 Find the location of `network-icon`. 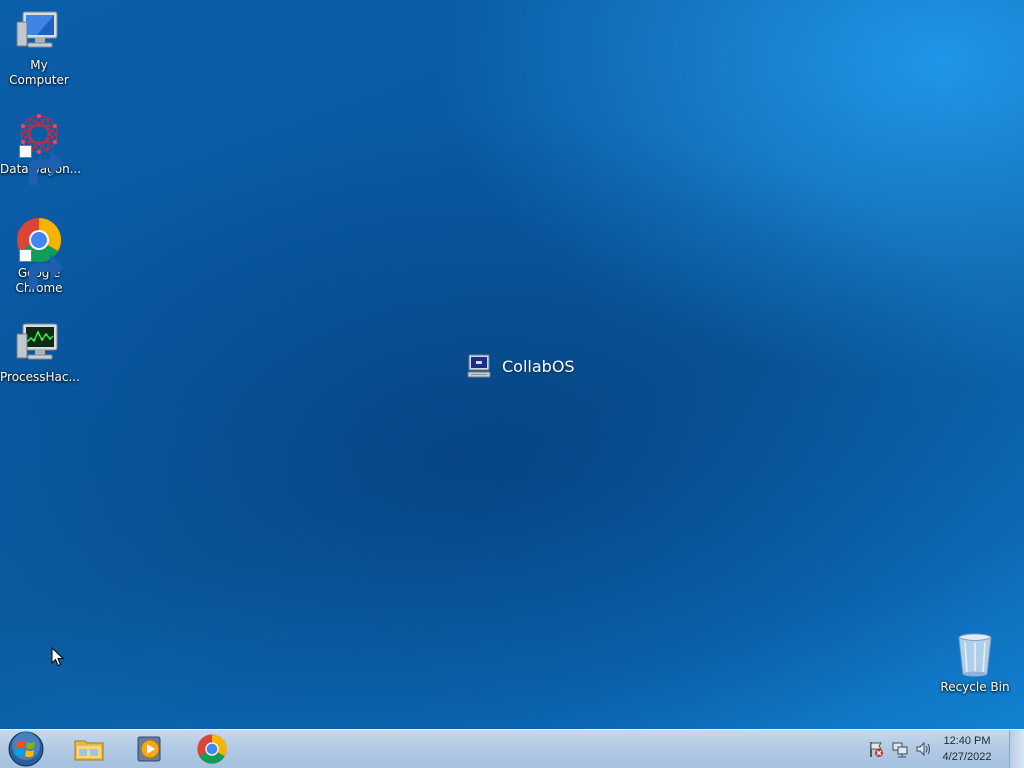

network-icon is located at coordinates (900, 749).